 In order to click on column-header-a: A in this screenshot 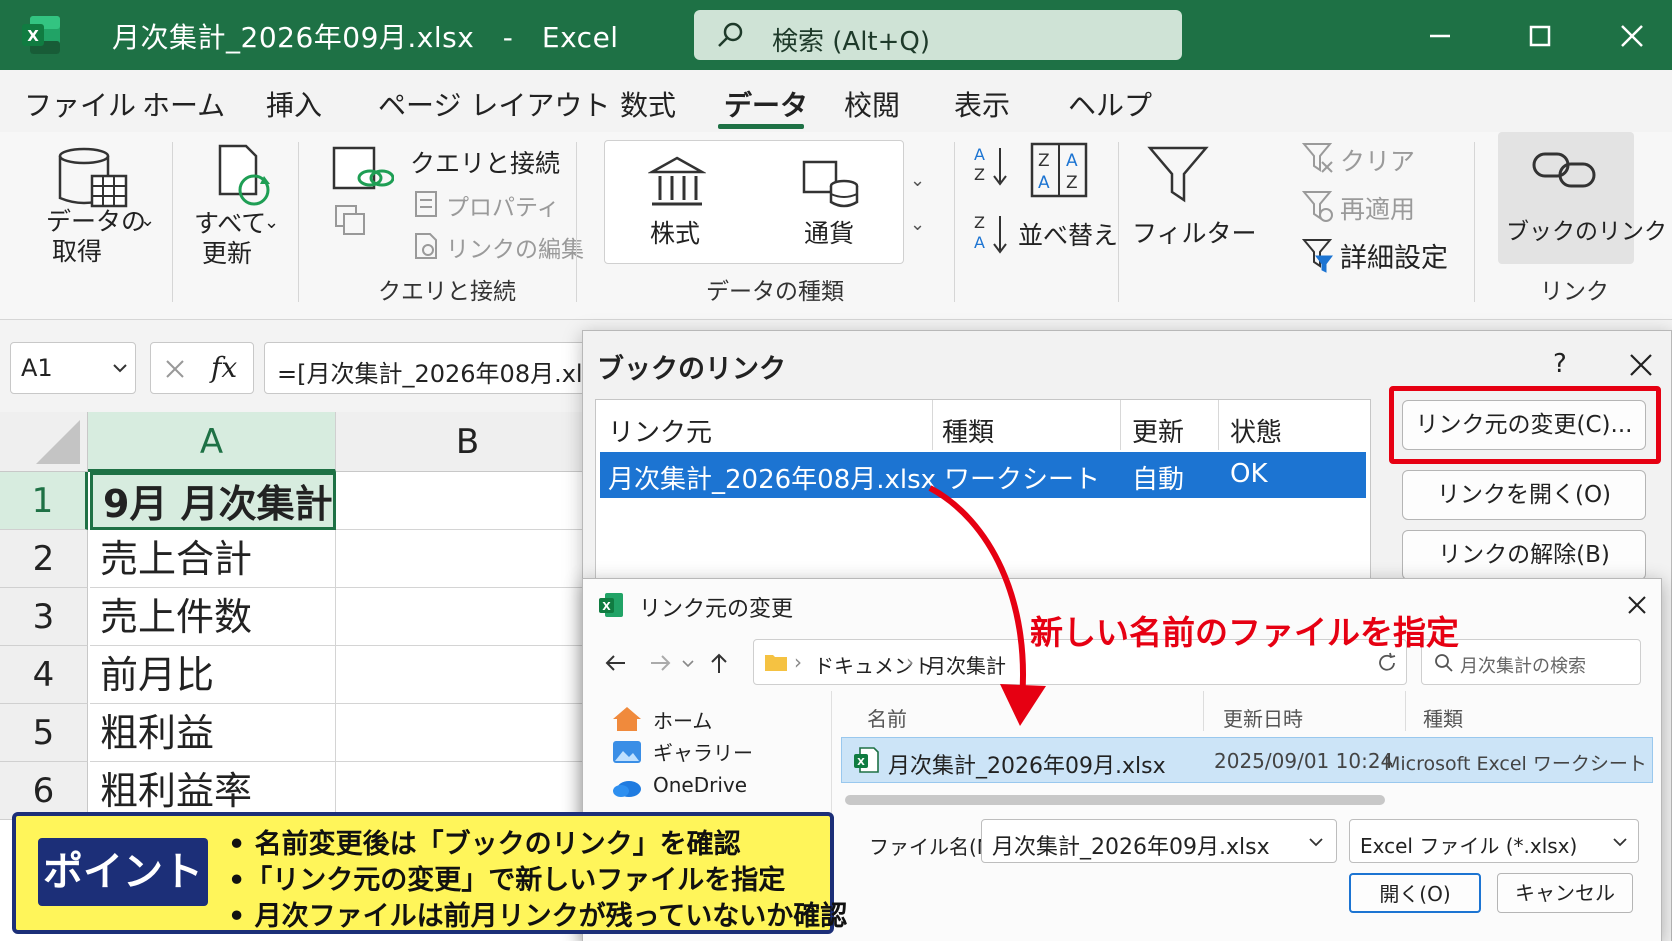, I will do `click(212, 442)`.